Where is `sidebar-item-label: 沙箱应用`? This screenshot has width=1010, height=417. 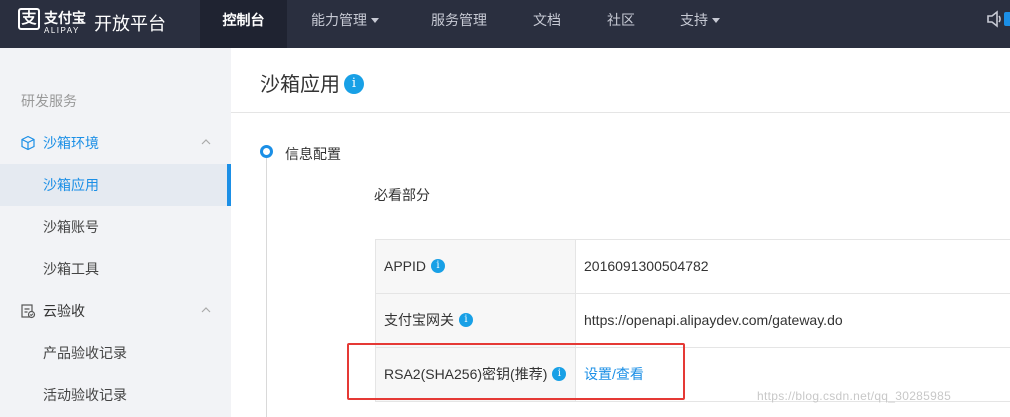 sidebar-item-label: 沙箱应用 is located at coordinates (71, 185).